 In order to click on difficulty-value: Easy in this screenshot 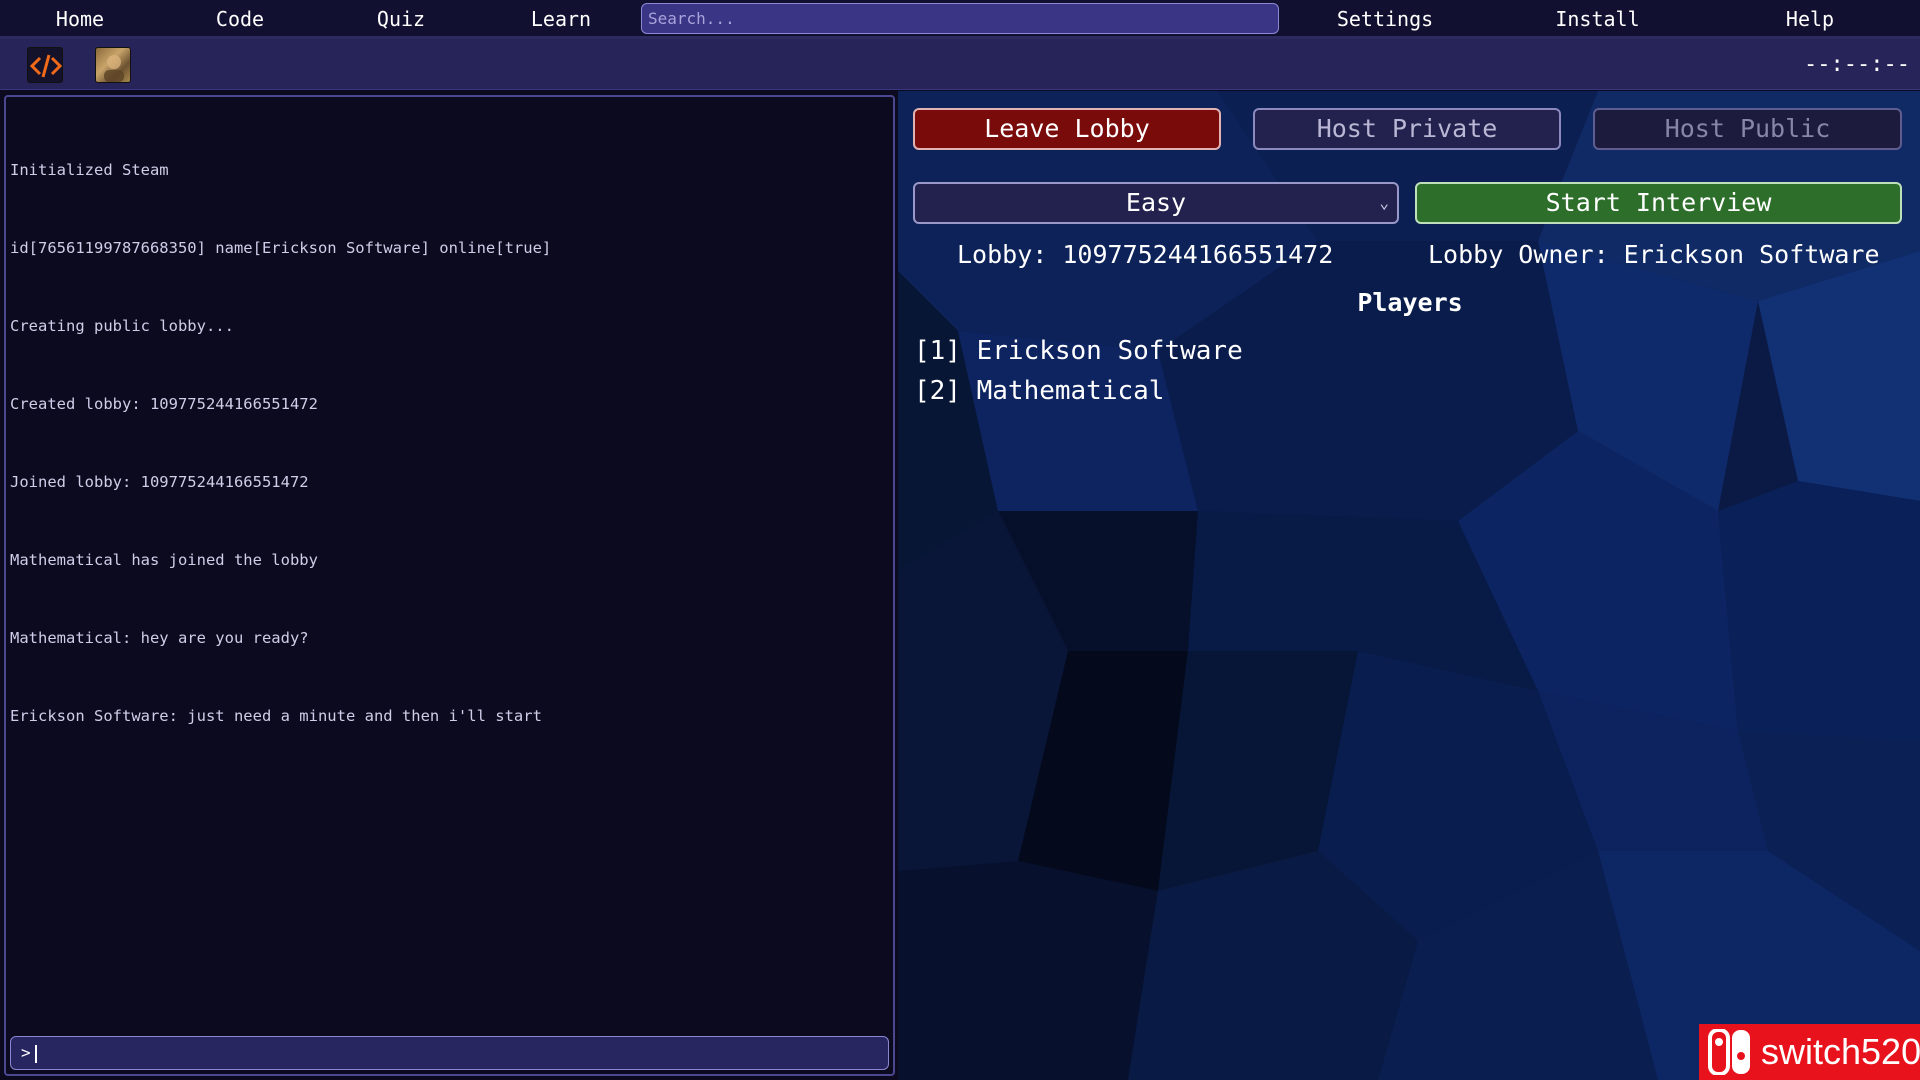, I will do `click(1156, 202)`.